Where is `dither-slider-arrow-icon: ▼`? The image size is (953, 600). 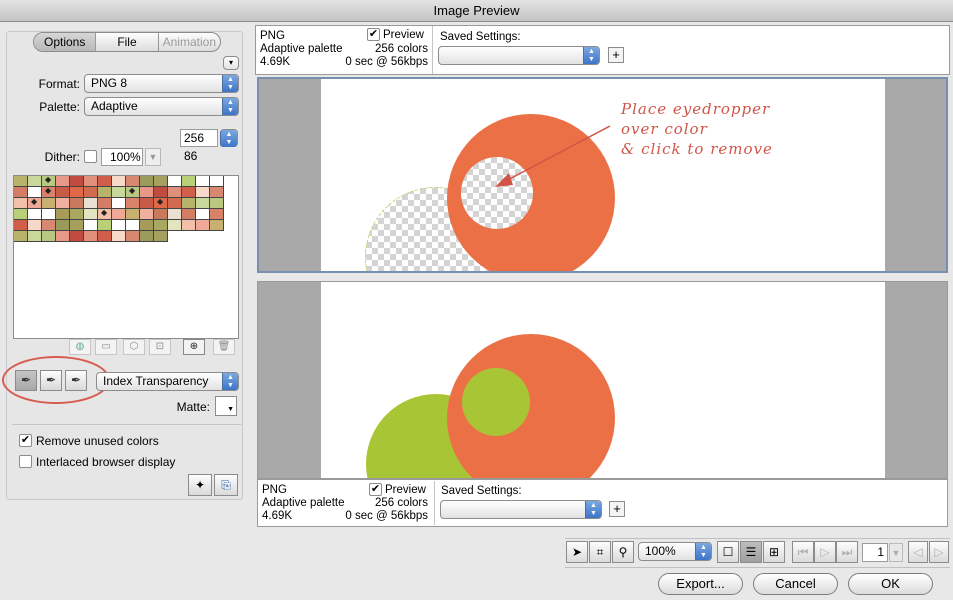 dither-slider-arrow-icon: ▼ is located at coordinates (153, 157).